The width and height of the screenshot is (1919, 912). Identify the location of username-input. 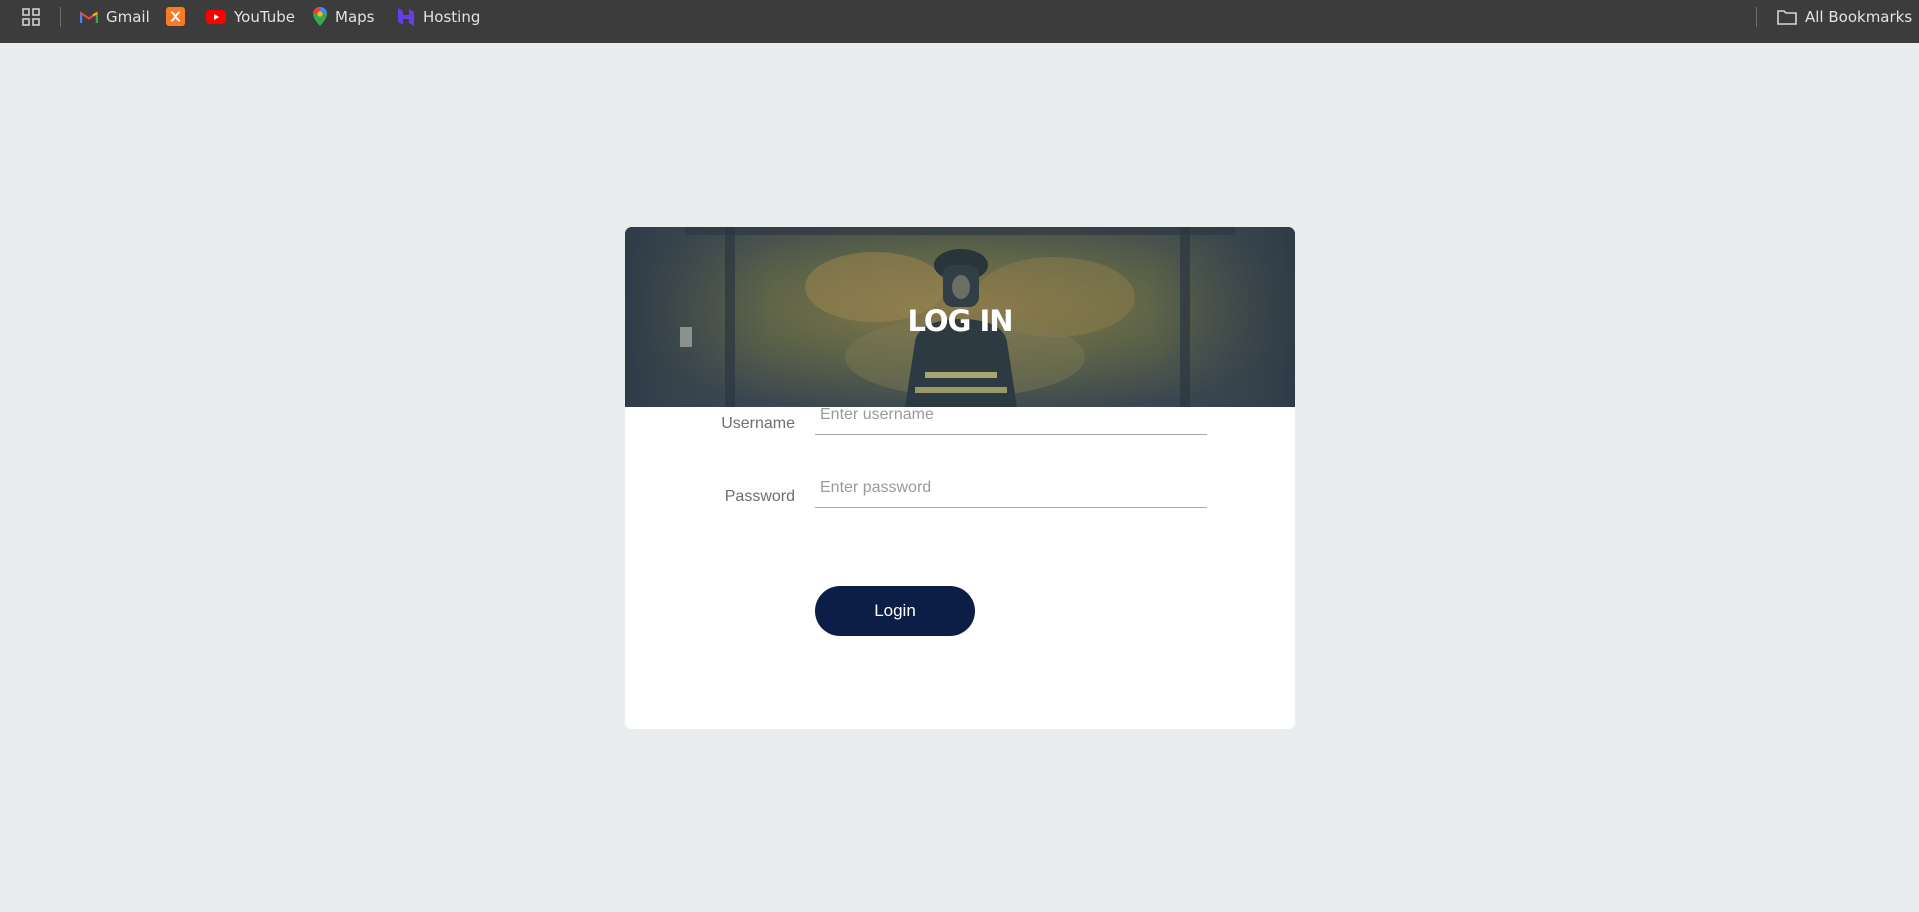
(1011, 415).